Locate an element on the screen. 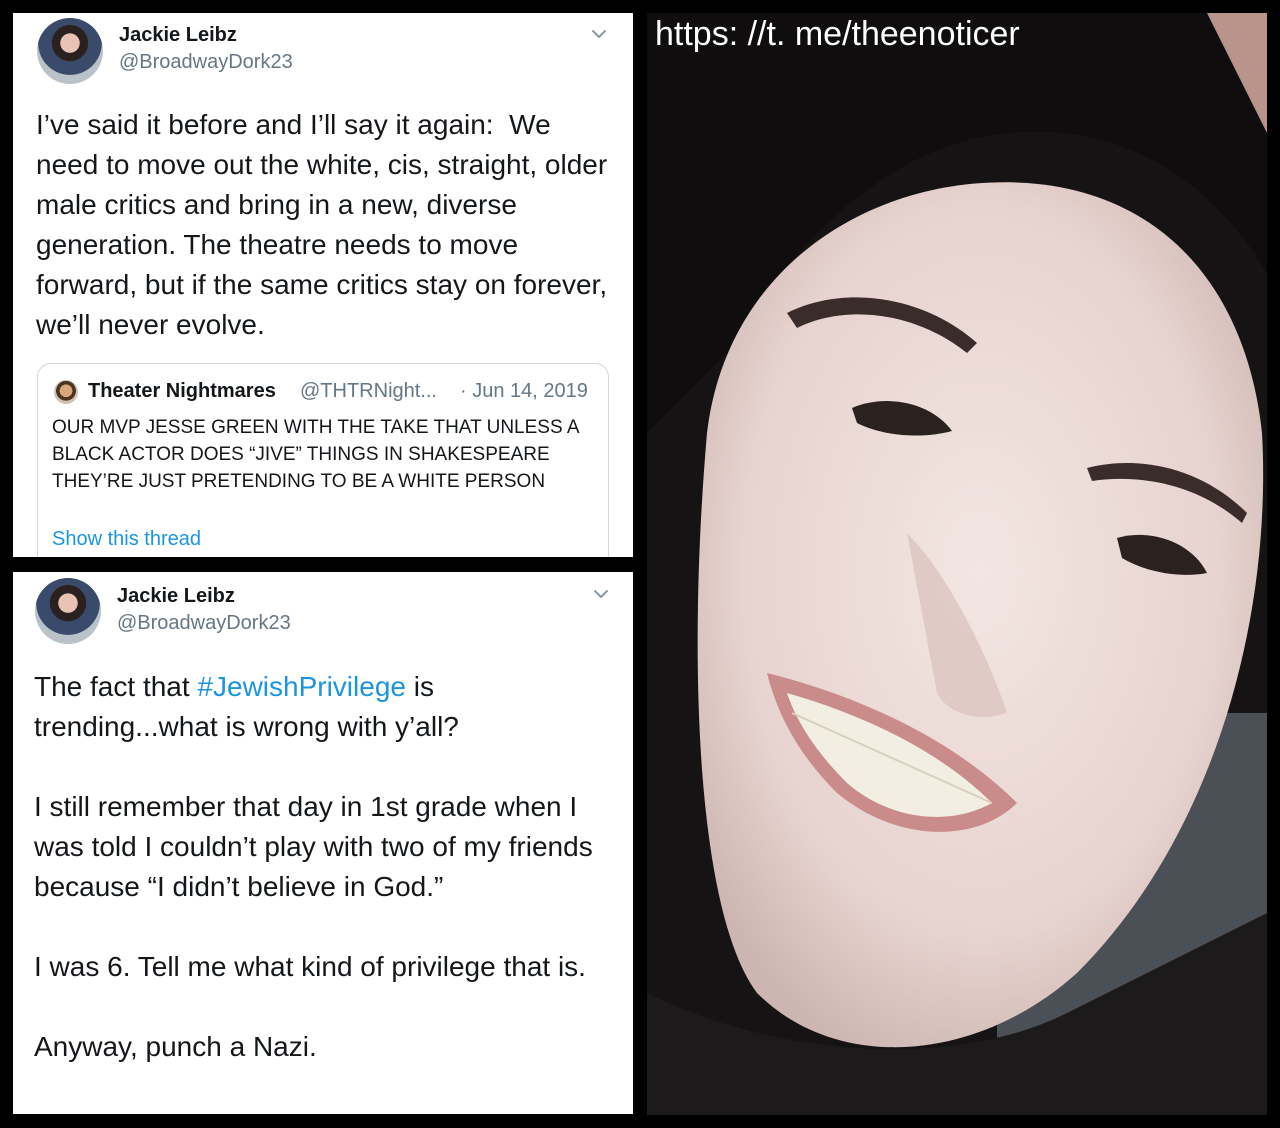  quoted-date: · Jun 14, 2019 is located at coordinates (524, 391).